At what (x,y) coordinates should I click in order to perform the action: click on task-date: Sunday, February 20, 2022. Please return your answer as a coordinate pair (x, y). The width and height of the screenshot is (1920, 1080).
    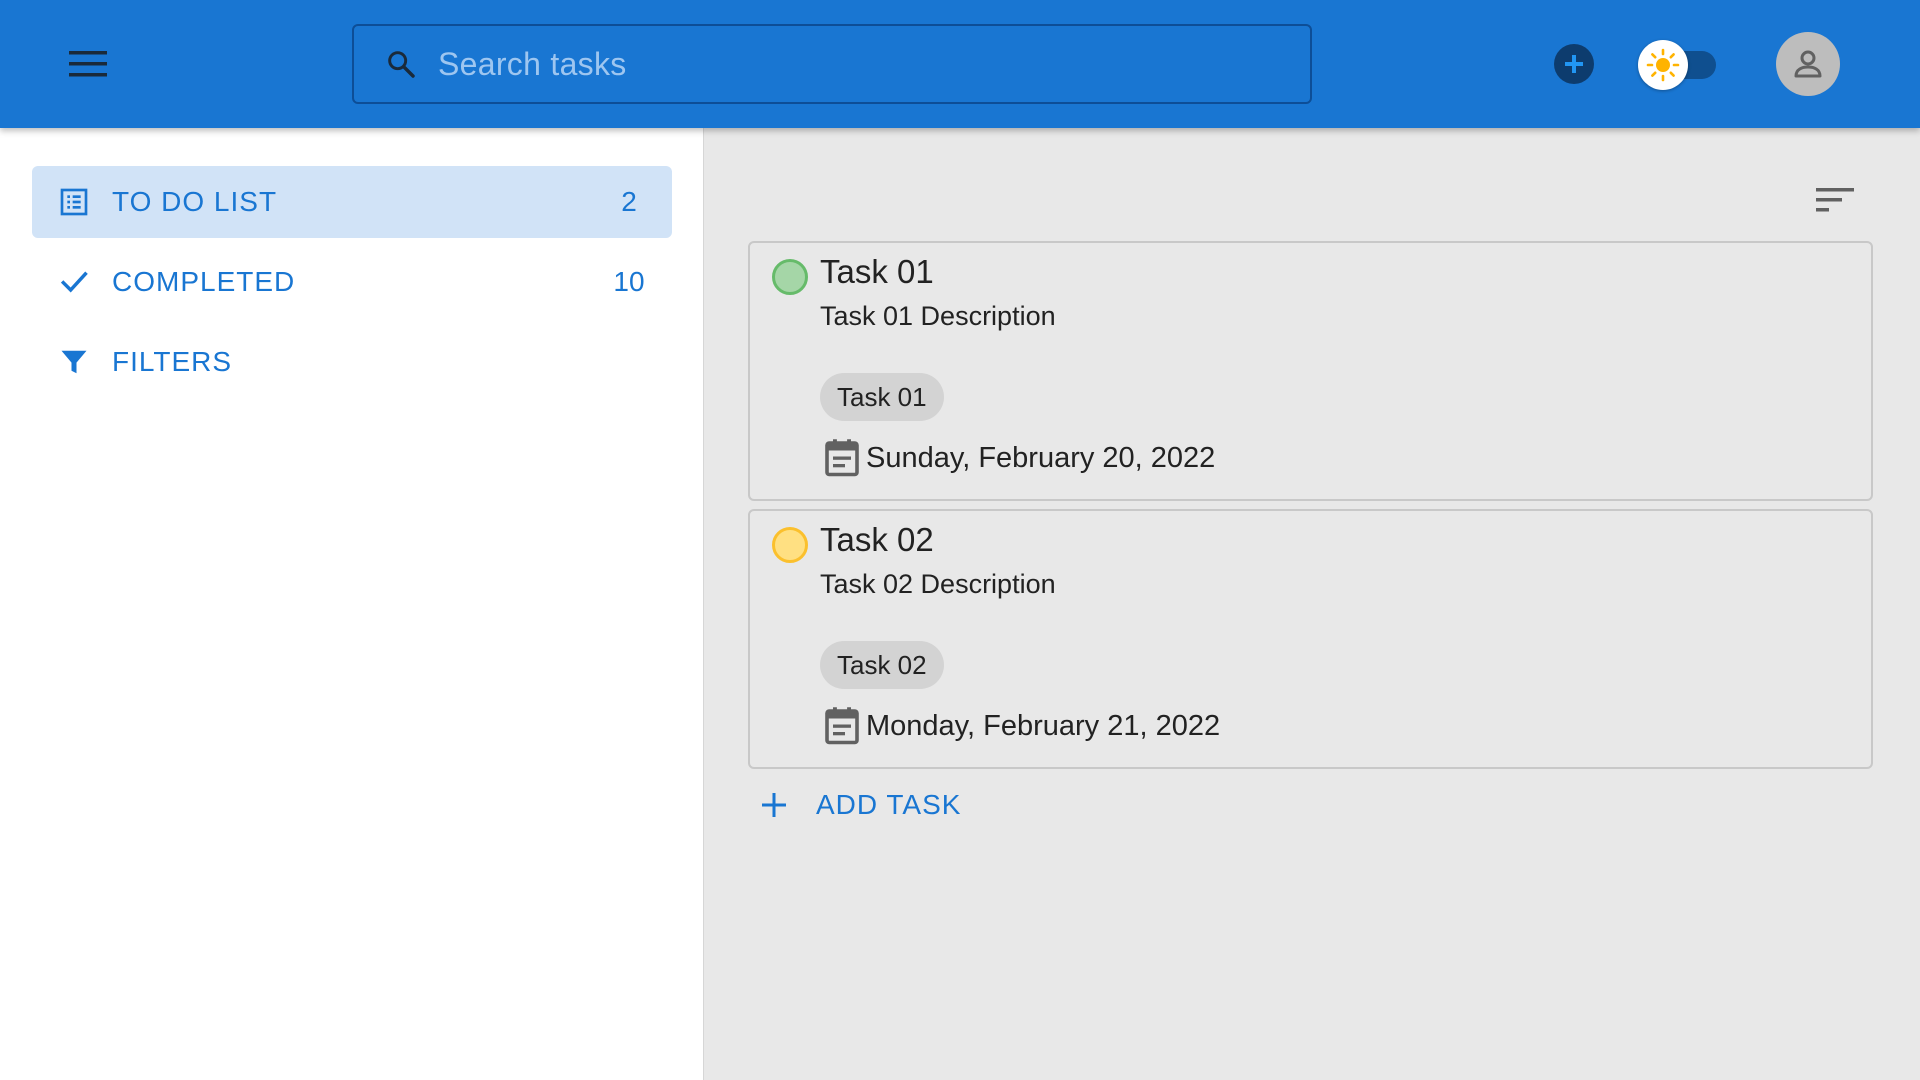
    Looking at the image, I should click on (1019, 458).